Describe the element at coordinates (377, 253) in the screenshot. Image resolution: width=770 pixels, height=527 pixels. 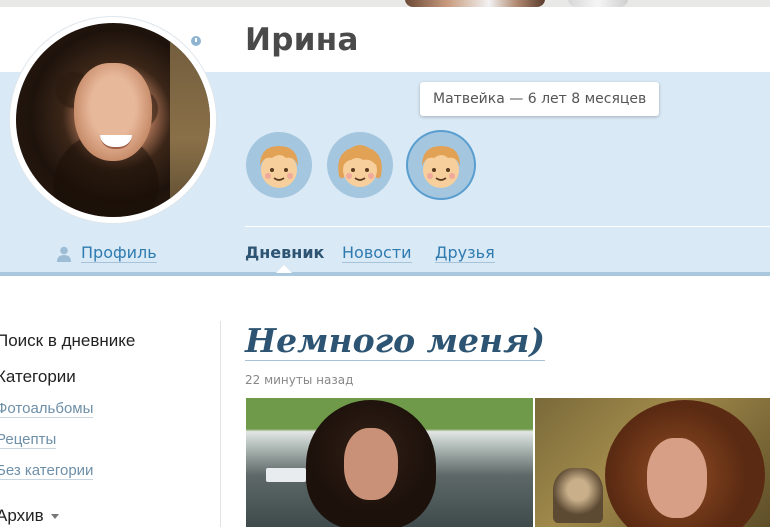
I see `tab-news: Новости` at that location.